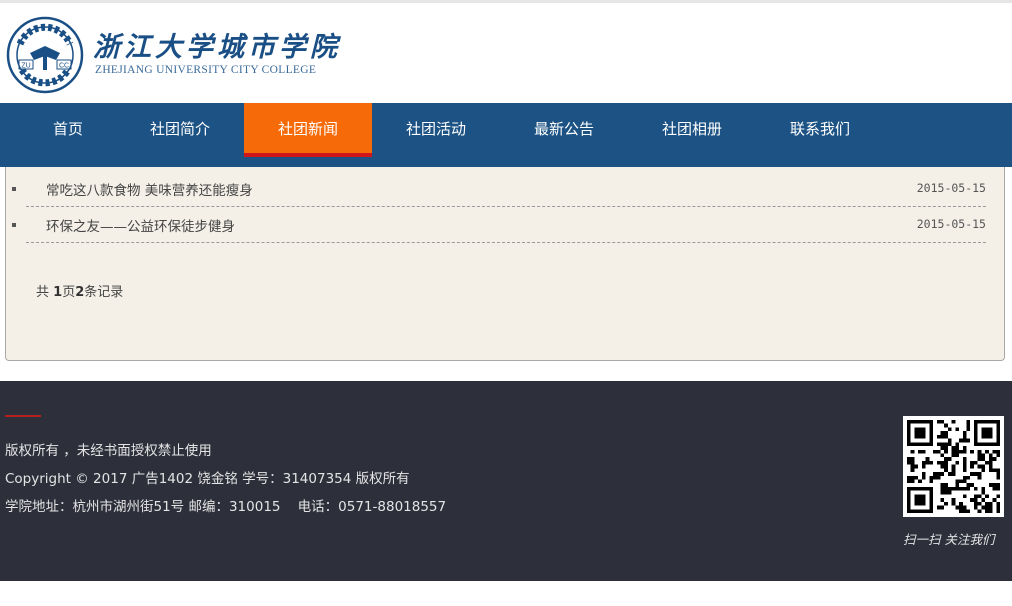  What do you see at coordinates (564, 129) in the screenshot?
I see `nav-item-latest-notices: 最新公告` at bounding box center [564, 129].